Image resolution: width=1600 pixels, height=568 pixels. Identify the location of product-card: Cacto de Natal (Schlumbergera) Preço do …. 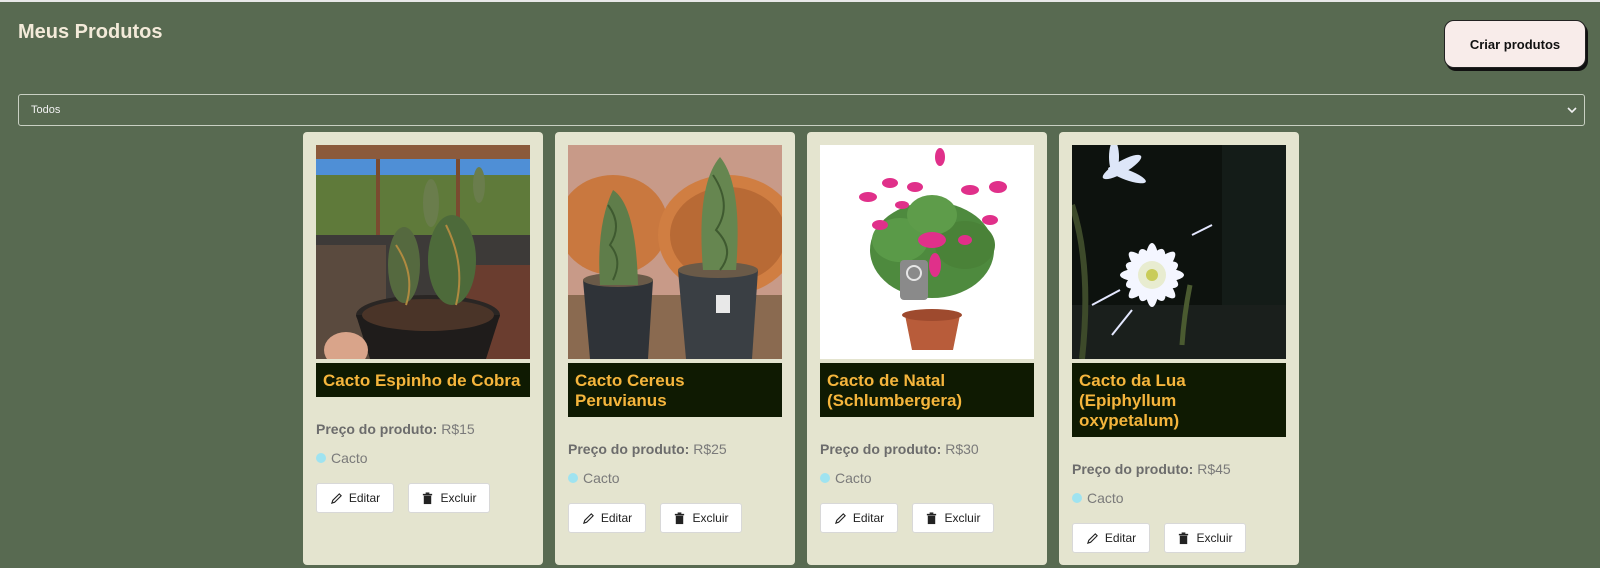
(927, 348).